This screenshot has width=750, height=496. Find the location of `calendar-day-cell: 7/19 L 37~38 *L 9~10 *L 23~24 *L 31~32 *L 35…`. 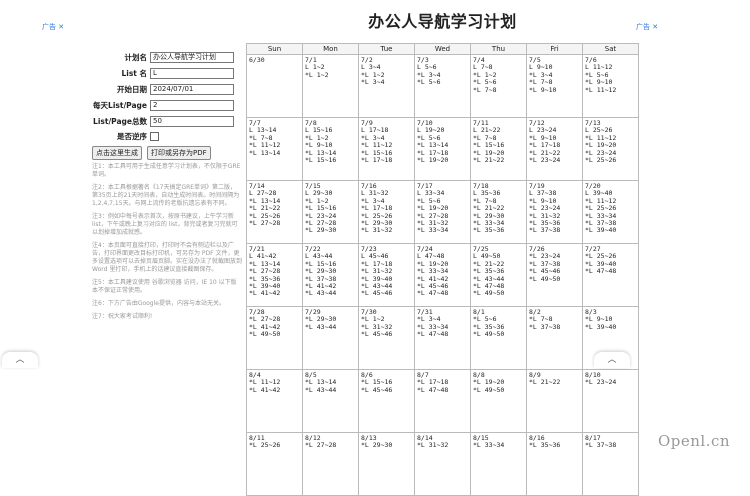

calendar-day-cell: 7/19 L 37~38 *L 9~10 *L 23~24 *L 31~32 *L 35… is located at coordinates (554, 212).